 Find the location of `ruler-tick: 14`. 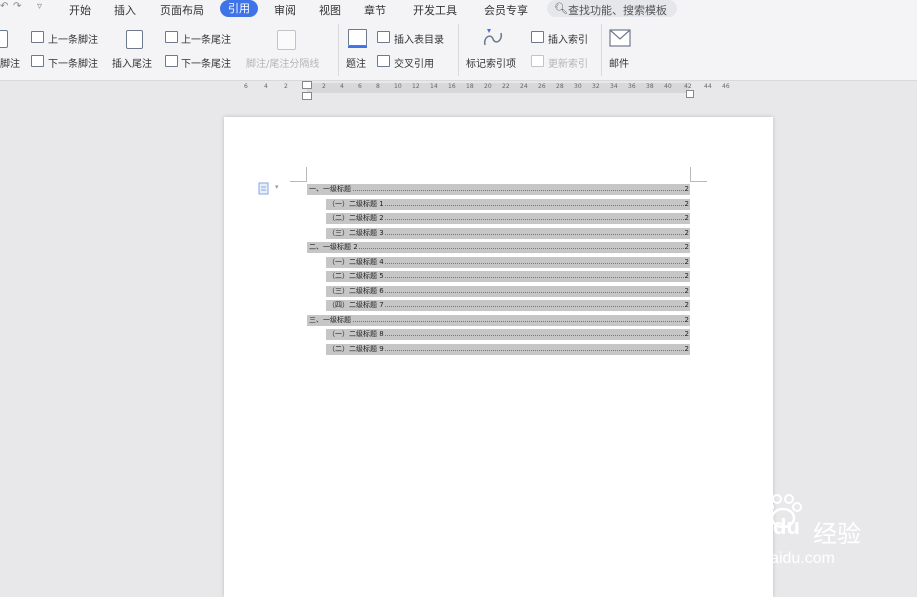

ruler-tick: 14 is located at coordinates (434, 86).